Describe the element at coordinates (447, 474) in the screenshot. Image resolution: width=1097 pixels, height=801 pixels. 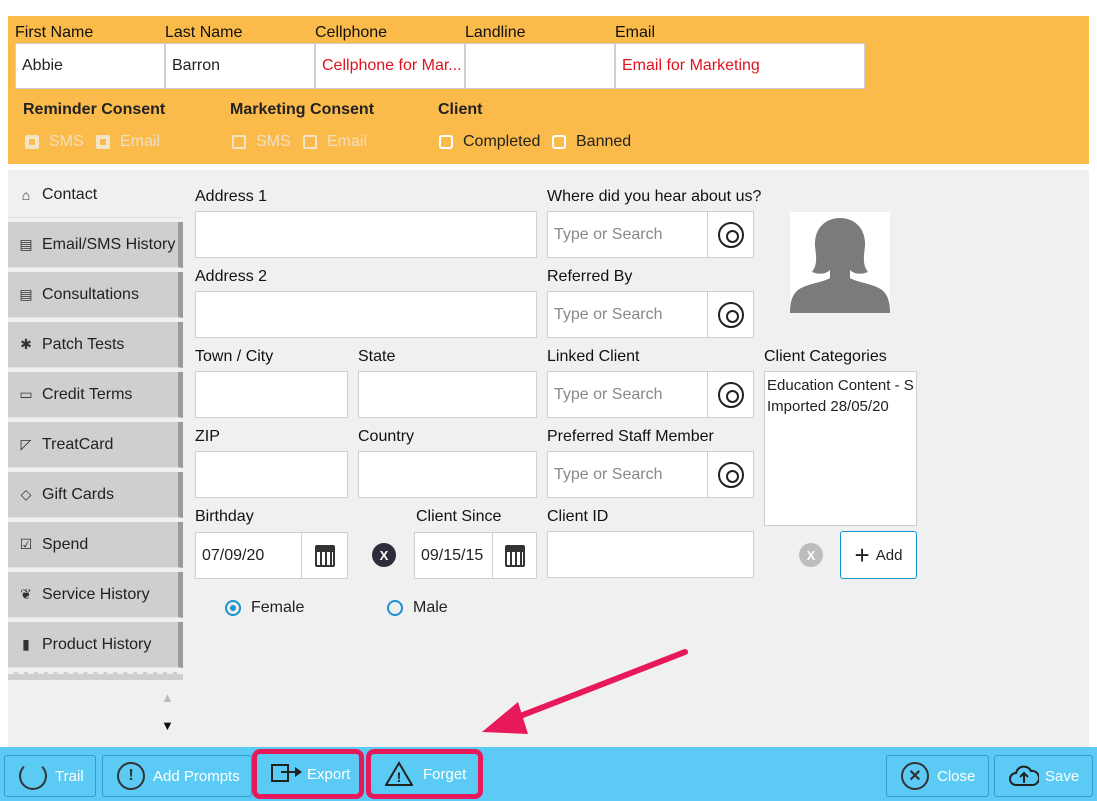
I see `country-field` at that location.